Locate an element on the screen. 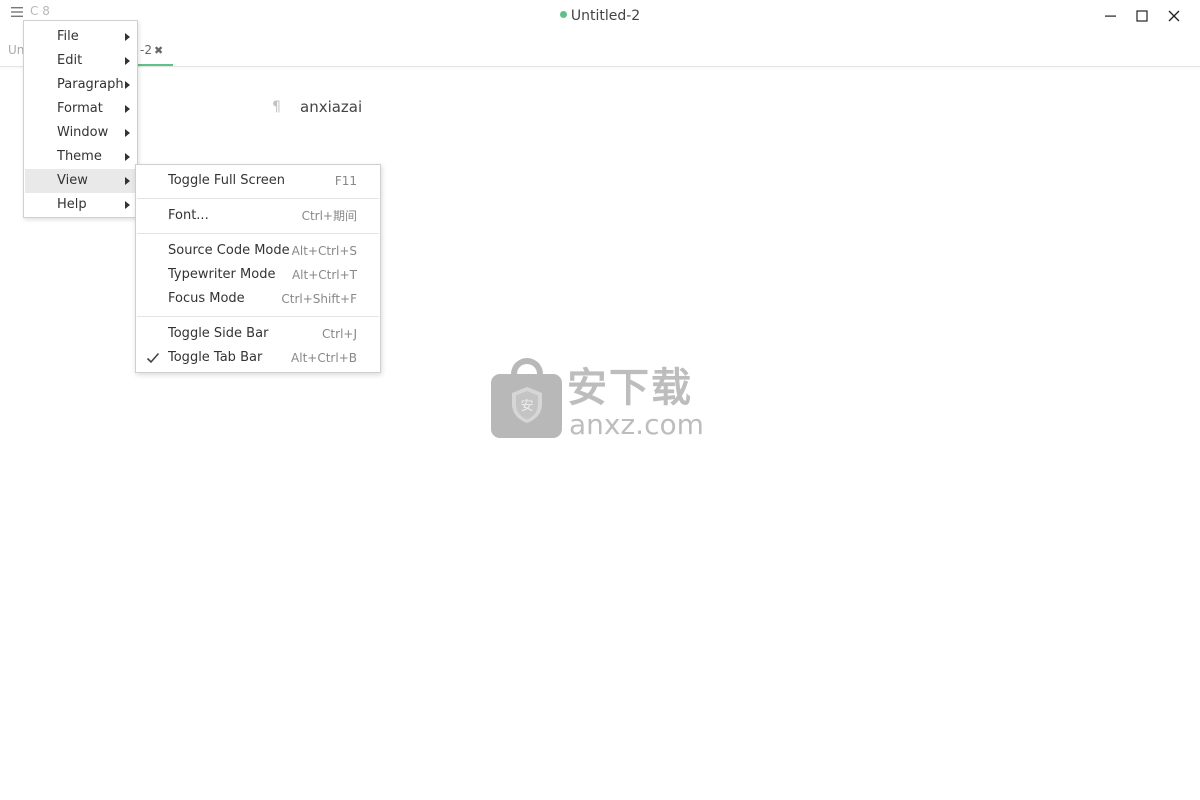  tab-untitled-2: -2 ✖ is located at coordinates (154, 49).